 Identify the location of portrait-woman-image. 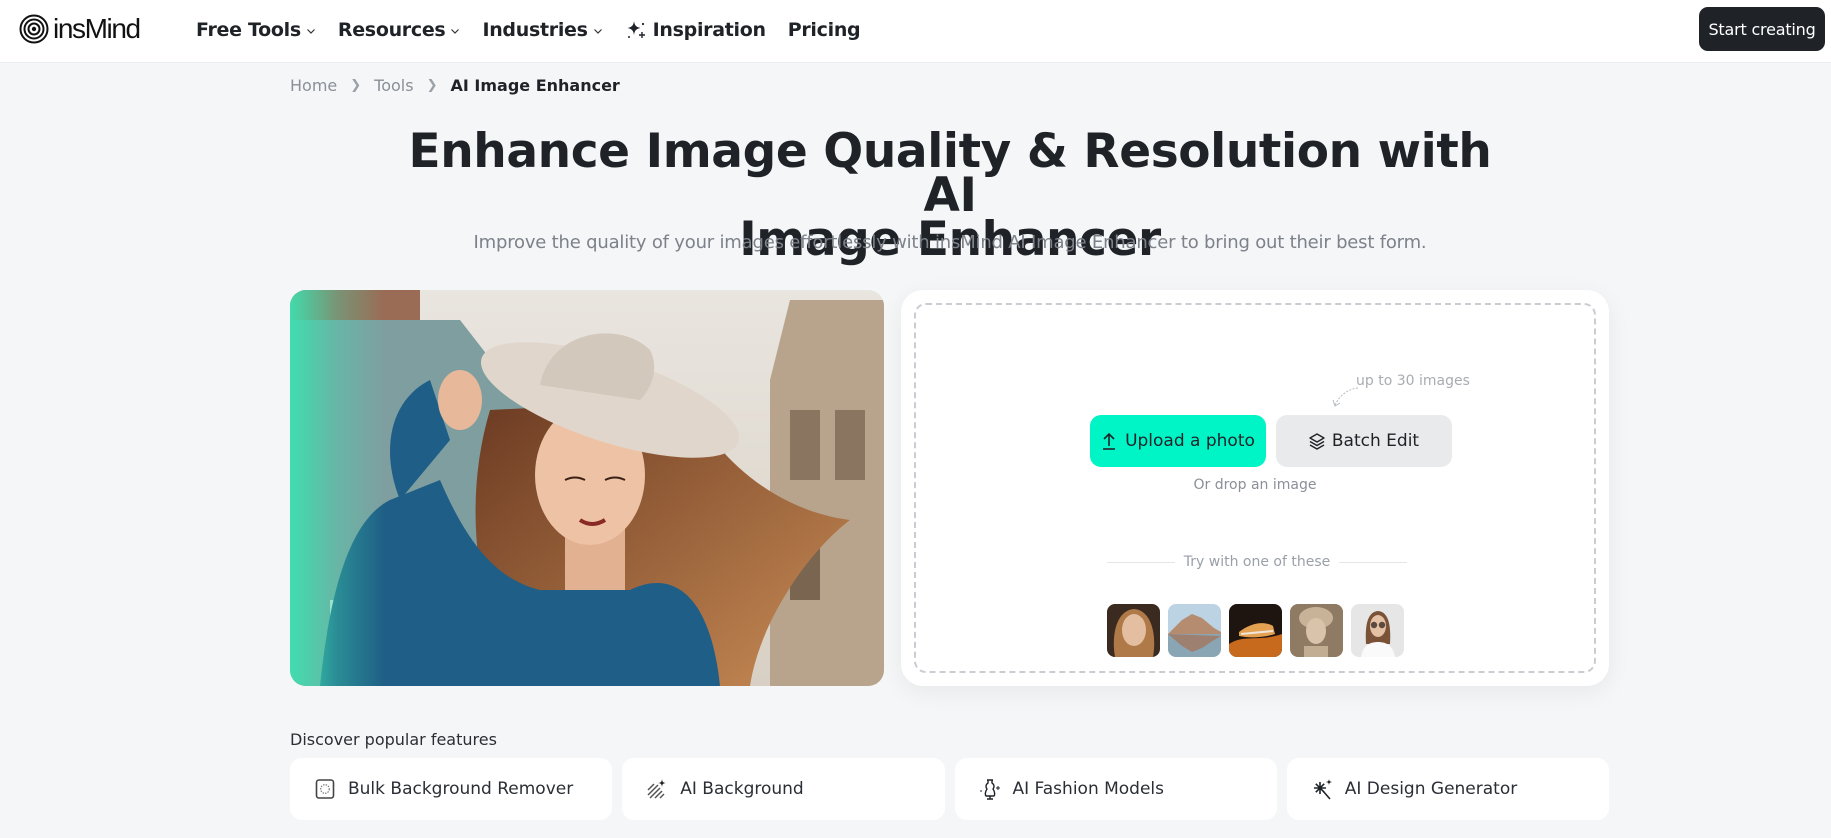
(1133, 630).